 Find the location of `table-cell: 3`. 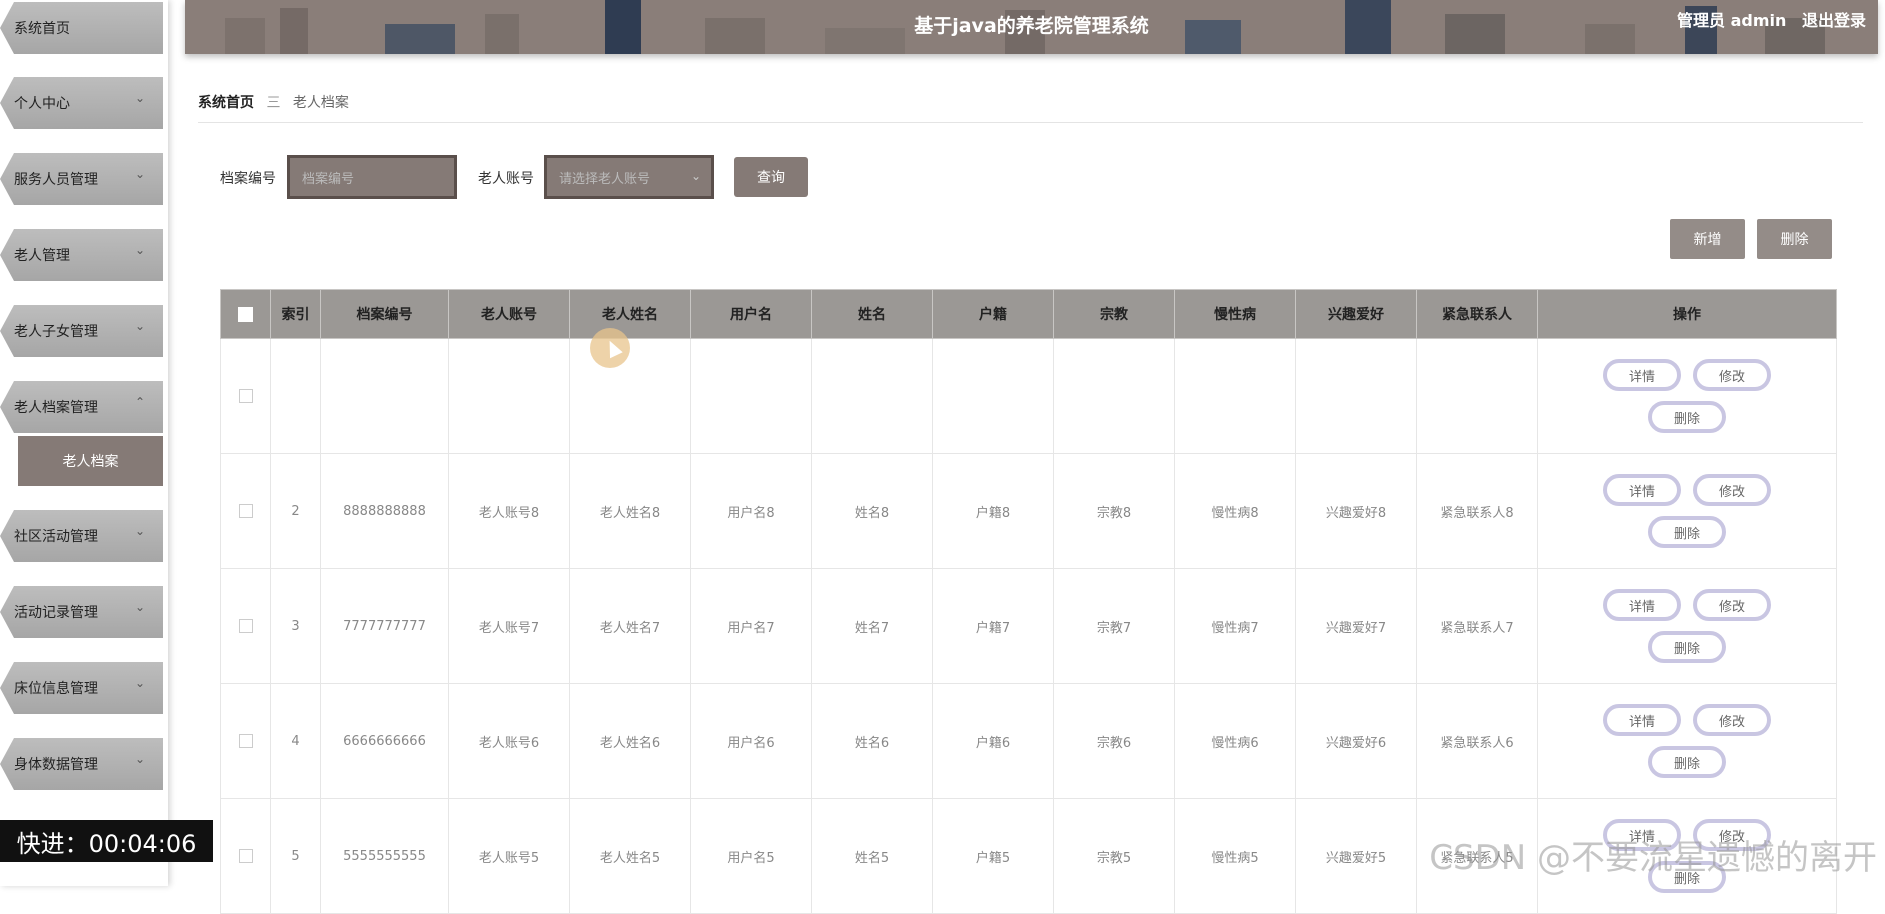

table-cell: 3 is located at coordinates (295, 626).